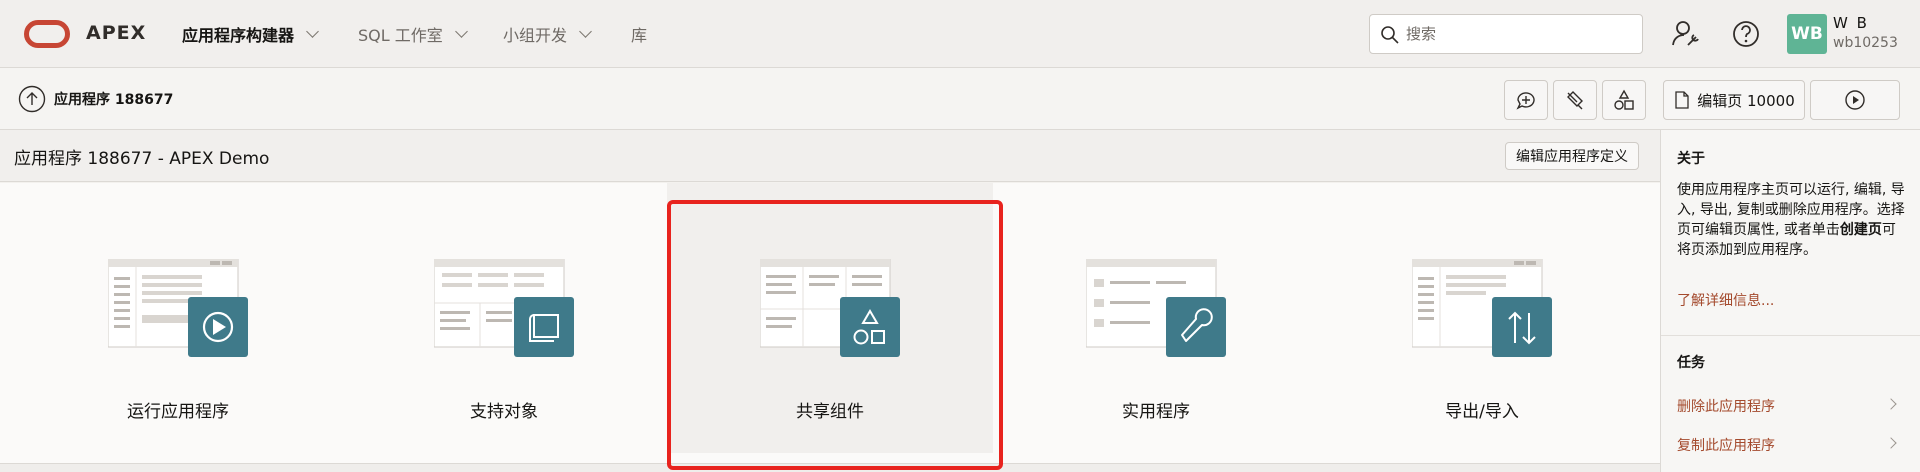  I want to click on edit-page-button: 编辑页 10000, so click(1734, 100).